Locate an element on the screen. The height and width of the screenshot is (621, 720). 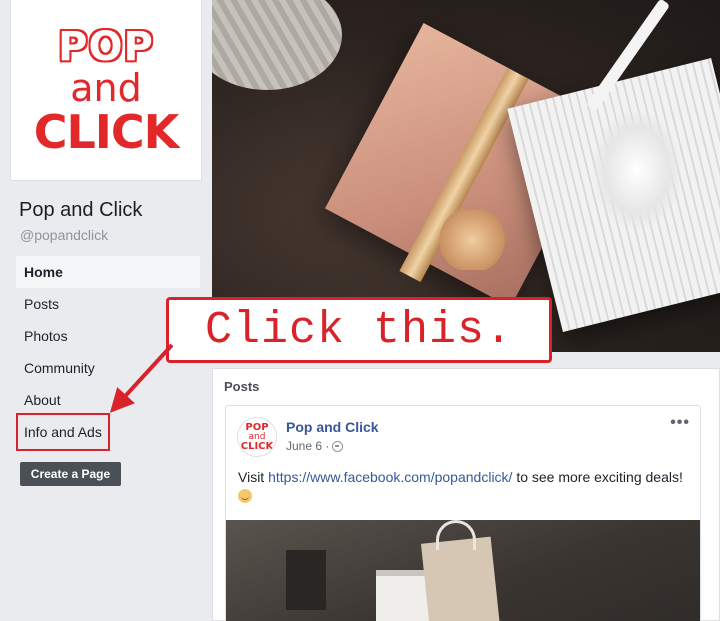
post-link: https://www.facebook.com/popandclick/ is located at coordinates (390, 477).